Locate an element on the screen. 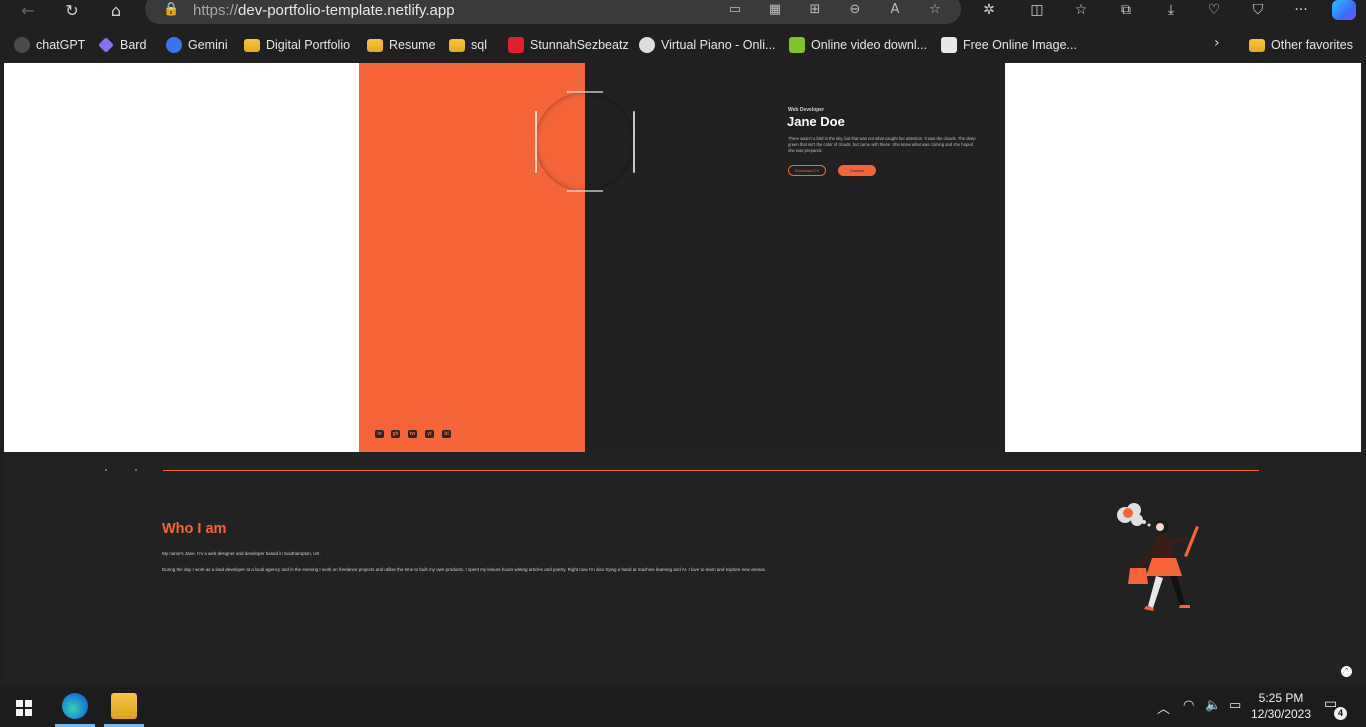 The image size is (1366, 727). read-aloud-icon: A is located at coordinates (895, 11).